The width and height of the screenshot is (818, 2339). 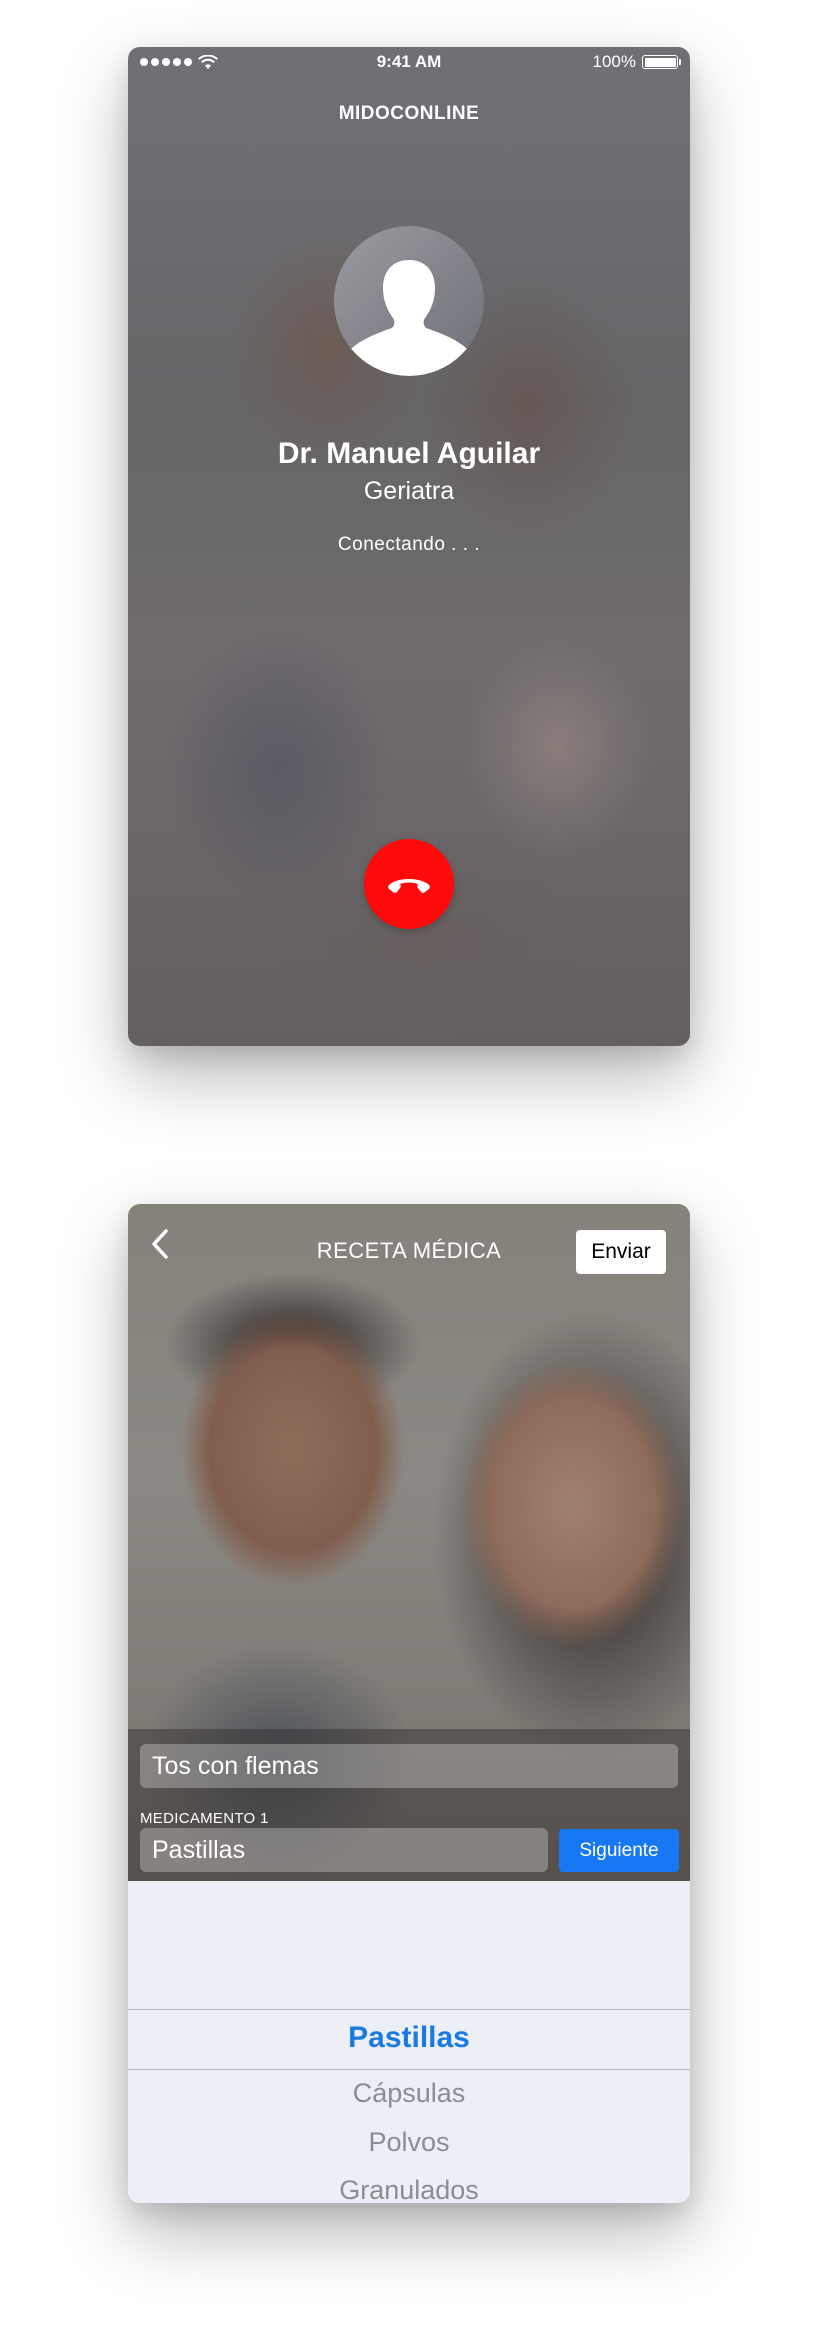 I want to click on battery-icon, so click(x=661, y=62).